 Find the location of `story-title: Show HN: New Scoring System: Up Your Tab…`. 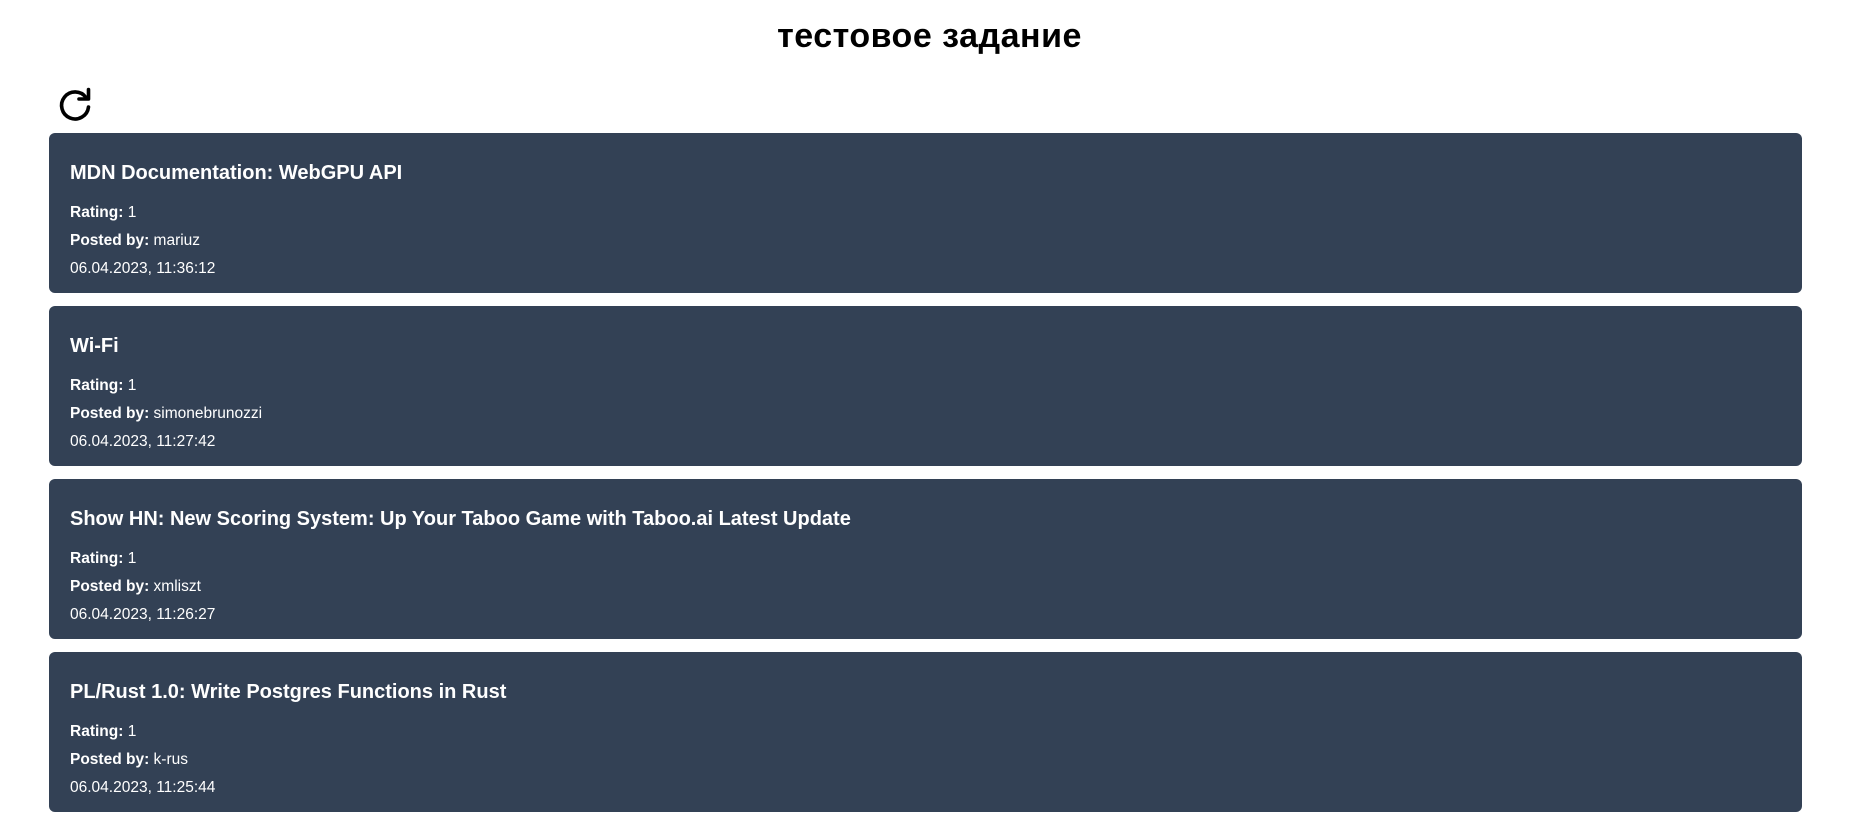

story-title: Show HN: New Scoring System: Up Your Tab… is located at coordinates (460, 519).